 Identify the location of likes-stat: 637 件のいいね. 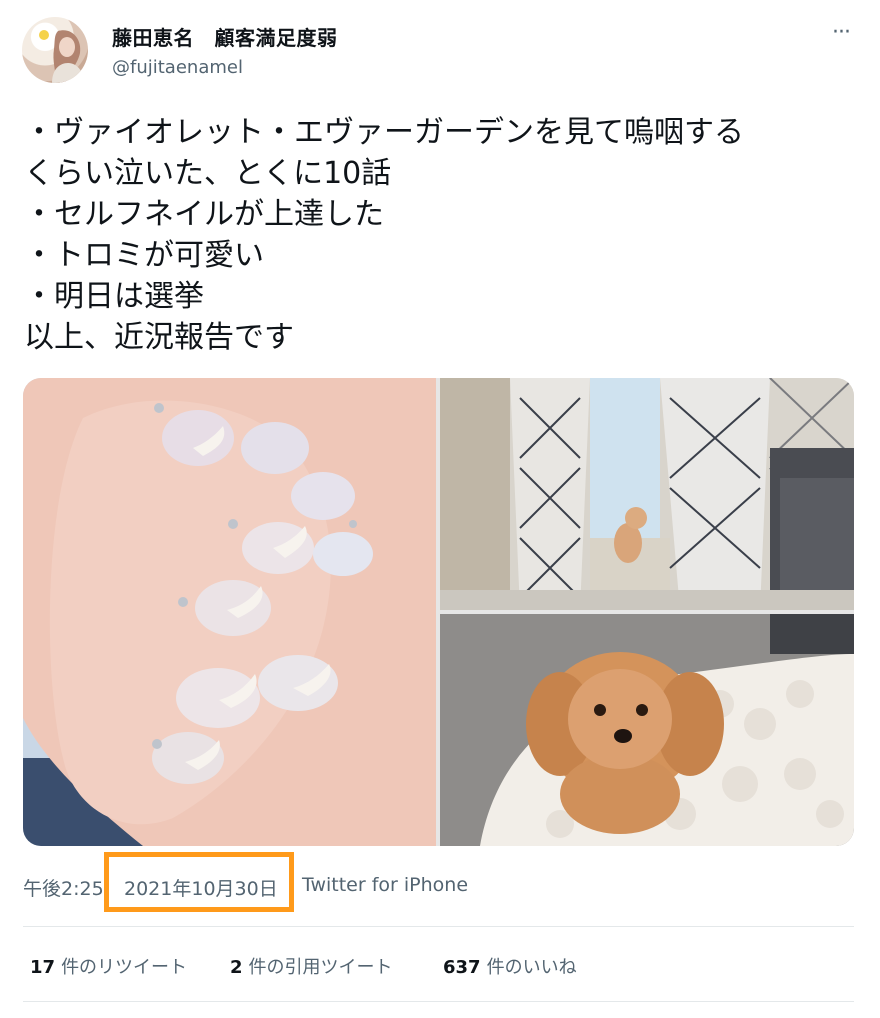
(510, 966).